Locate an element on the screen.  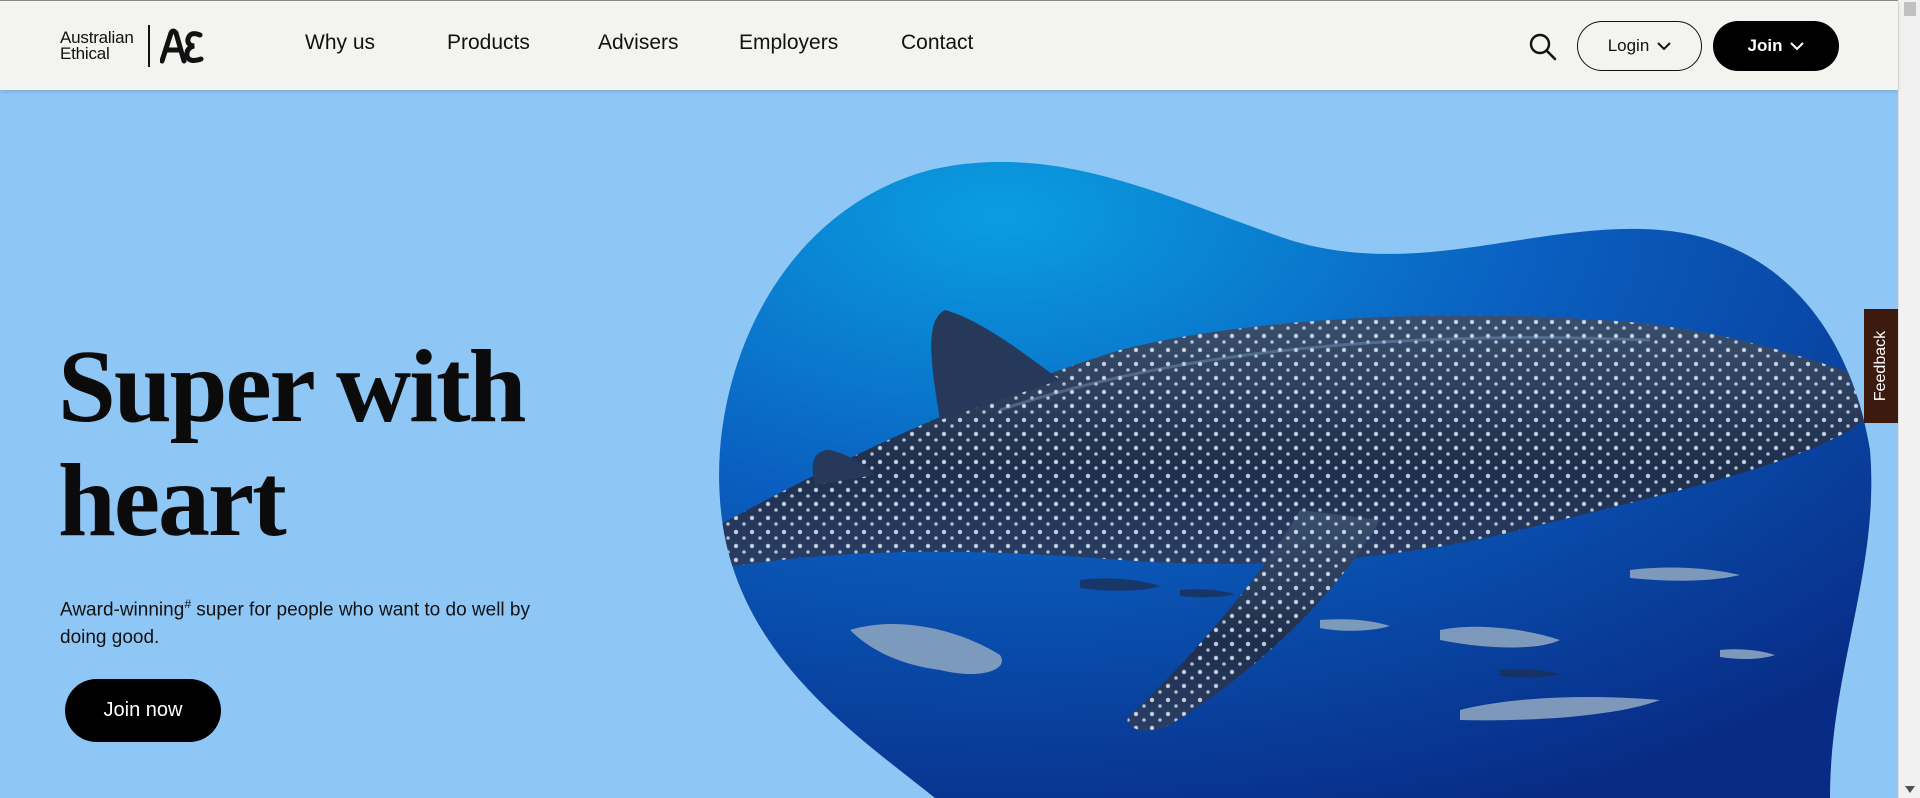
feedback-tab: Feedback is located at coordinates (1881, 366).